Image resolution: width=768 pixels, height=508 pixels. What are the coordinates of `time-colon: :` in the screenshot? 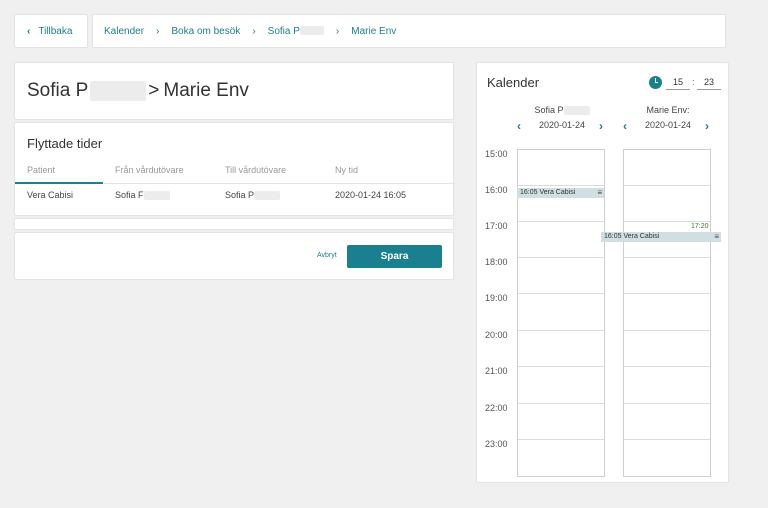 It's located at (693, 82).